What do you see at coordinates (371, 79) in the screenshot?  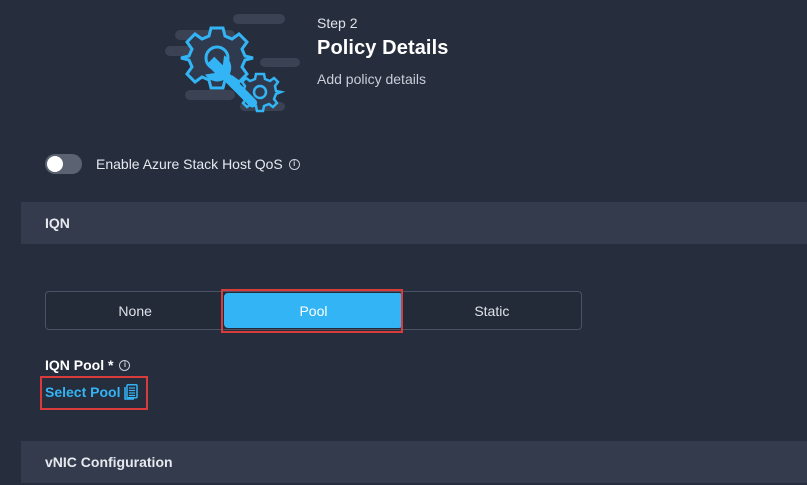 I see `page-subtitle: Add policy details` at bounding box center [371, 79].